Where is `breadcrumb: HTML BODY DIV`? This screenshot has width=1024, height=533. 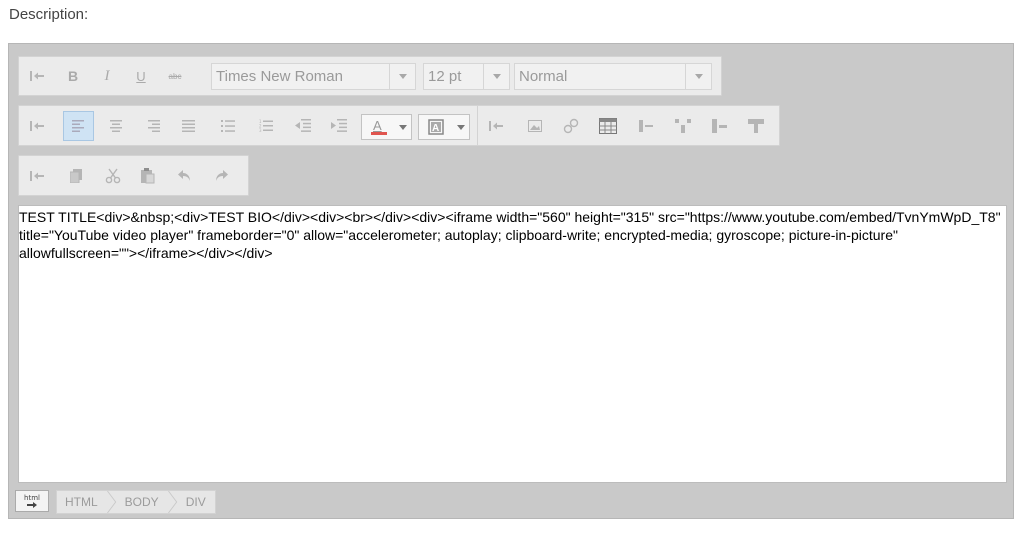 breadcrumb: HTML BODY DIV is located at coordinates (136, 502).